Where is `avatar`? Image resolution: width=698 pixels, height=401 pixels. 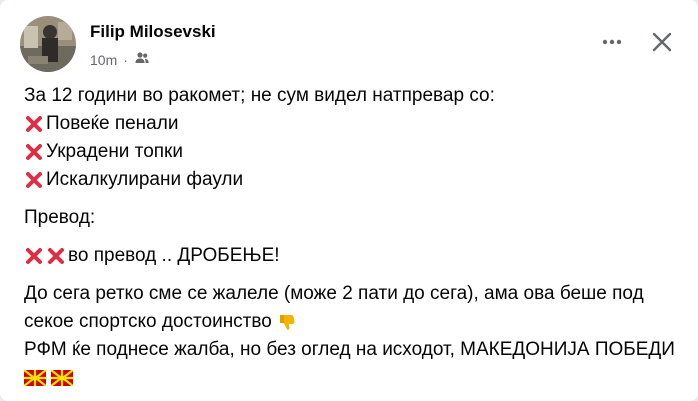
avatar is located at coordinates (48, 44).